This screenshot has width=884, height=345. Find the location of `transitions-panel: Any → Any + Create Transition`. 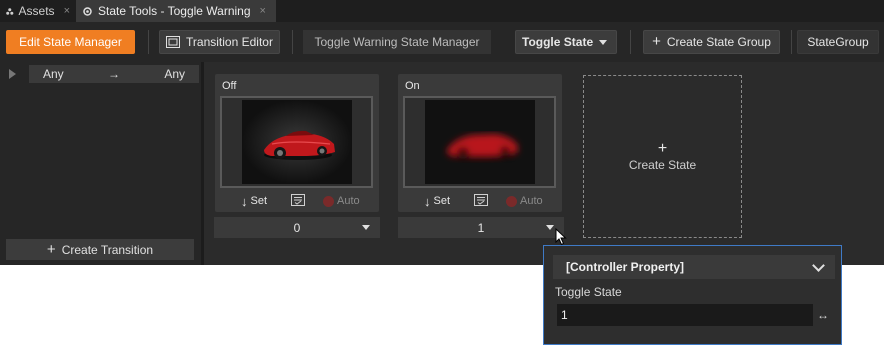

transitions-panel: Any → Any + Create Transition is located at coordinates (100, 163).